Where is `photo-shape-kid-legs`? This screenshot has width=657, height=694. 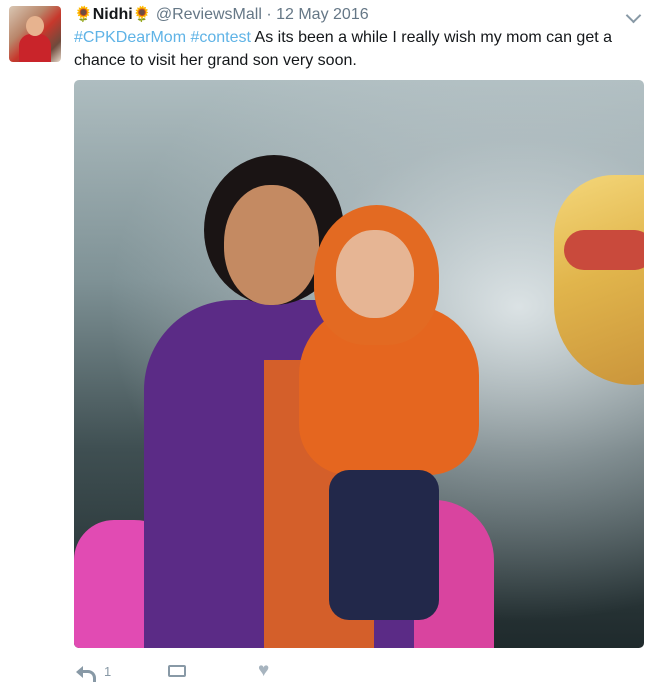
photo-shape-kid-legs is located at coordinates (384, 545).